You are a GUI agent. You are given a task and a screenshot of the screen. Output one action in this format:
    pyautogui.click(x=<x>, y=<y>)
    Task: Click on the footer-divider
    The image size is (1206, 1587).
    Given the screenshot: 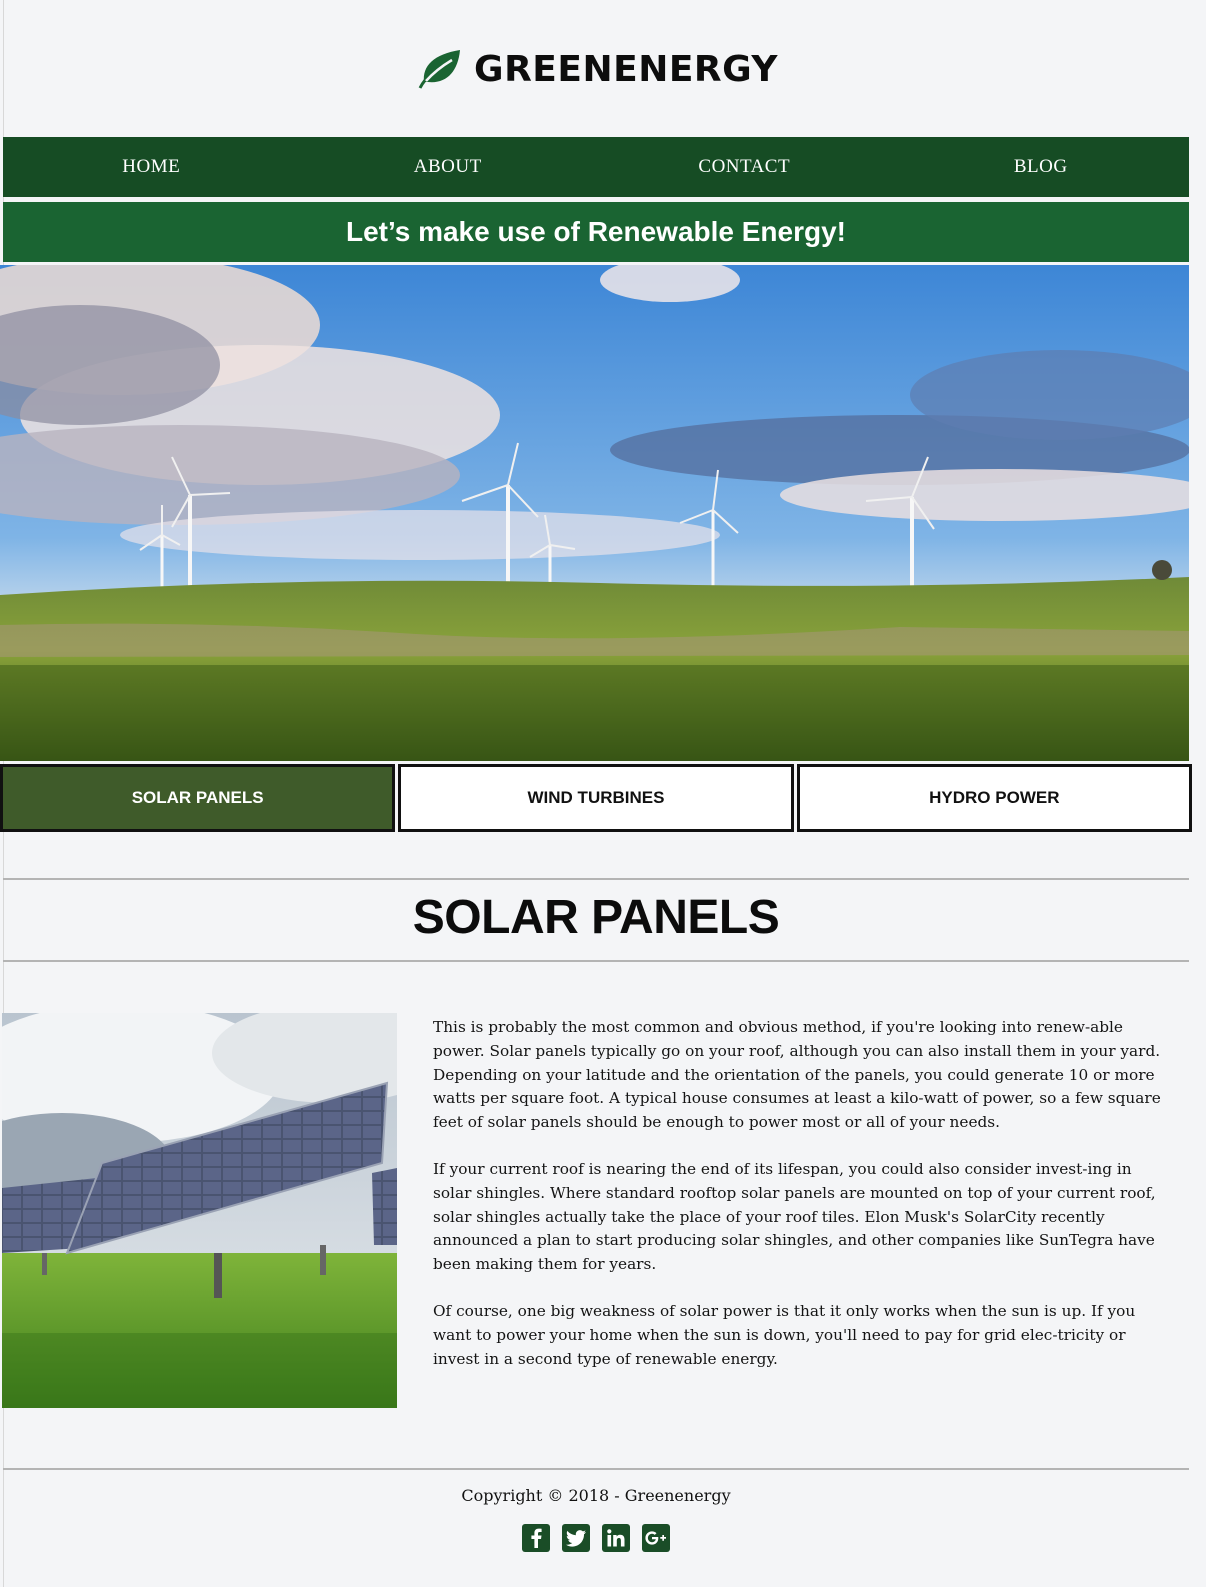 What is the action you would take?
    pyautogui.click(x=596, y=1469)
    